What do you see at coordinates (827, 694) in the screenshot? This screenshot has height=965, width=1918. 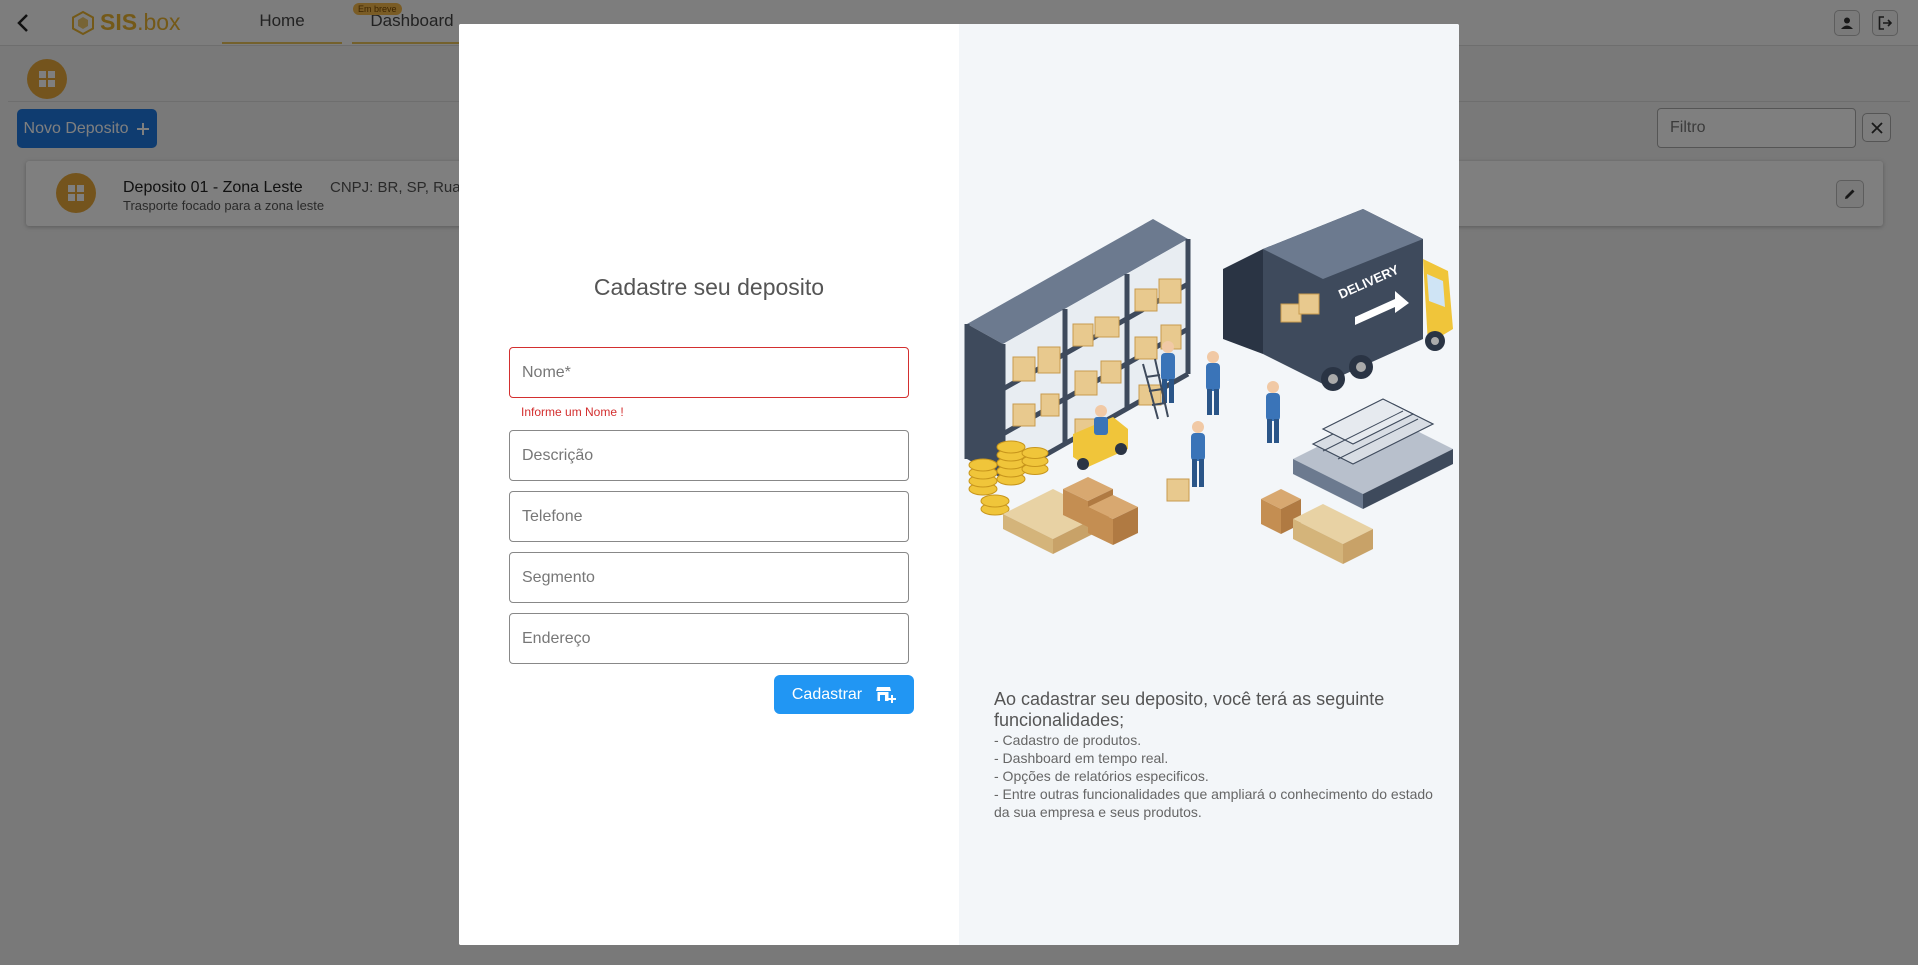 I see `submit-label: Cadastrar` at bounding box center [827, 694].